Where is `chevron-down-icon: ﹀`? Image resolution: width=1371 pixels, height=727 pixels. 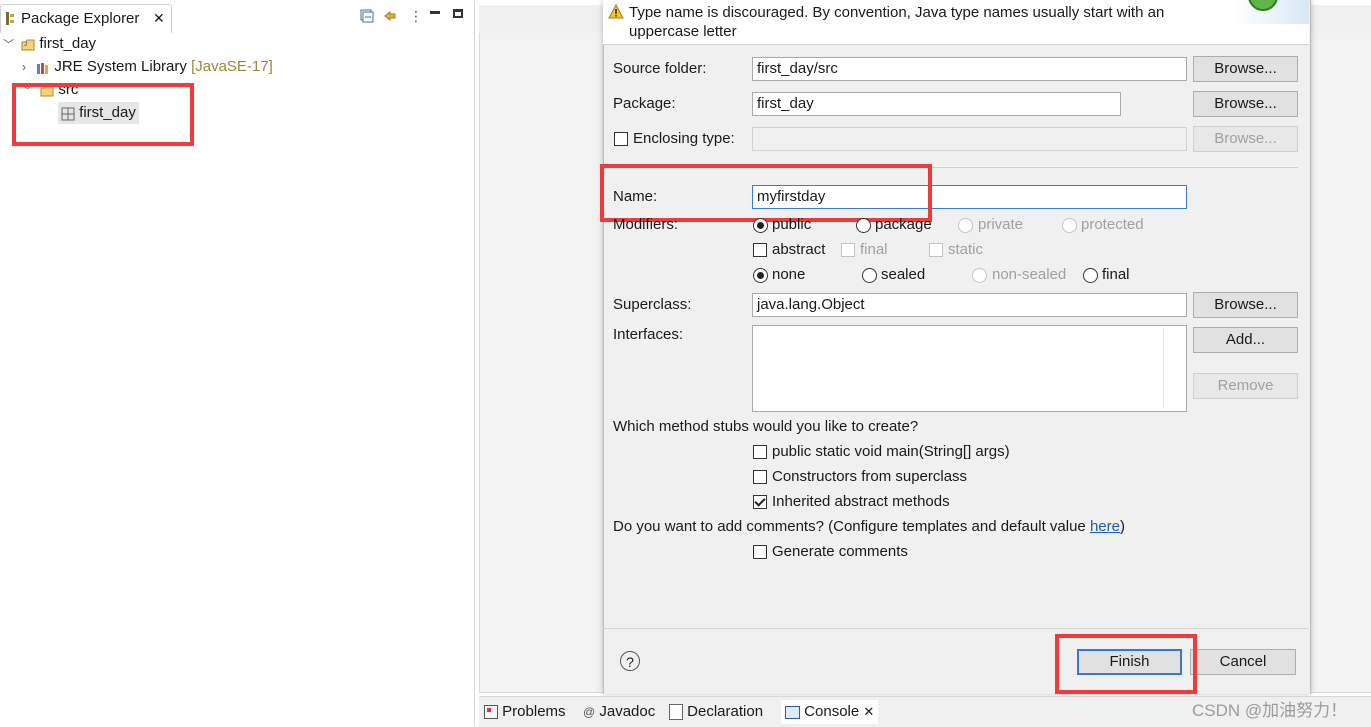 chevron-down-icon: ﹀ is located at coordinates (8, 45).